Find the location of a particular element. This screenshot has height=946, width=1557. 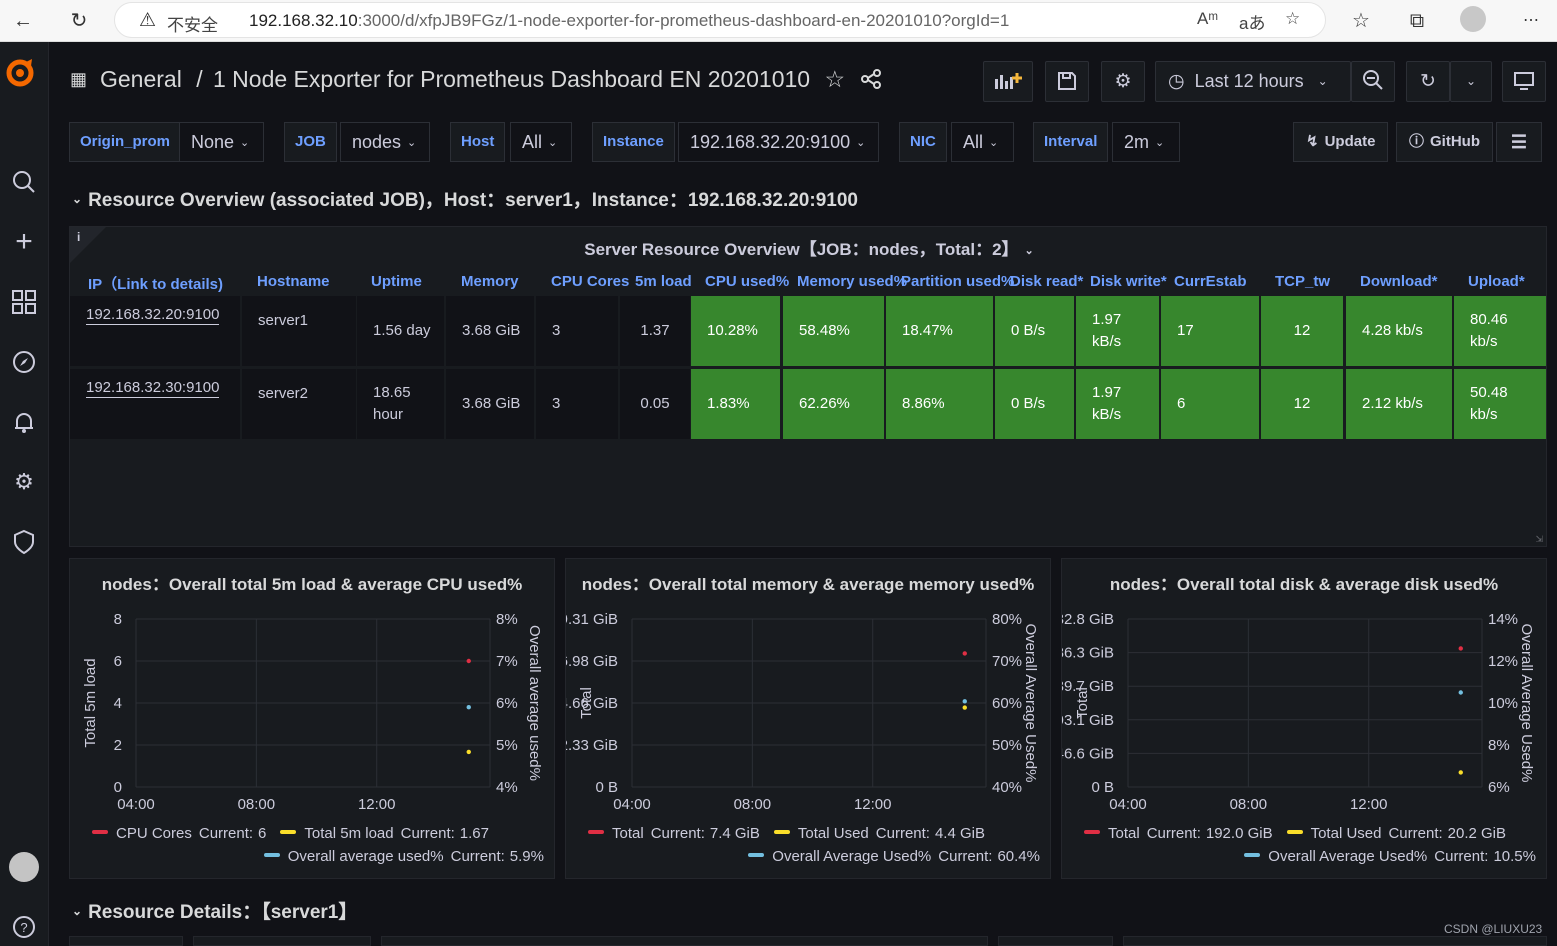

github-link-button: ⓘ GitHub is located at coordinates (1445, 142).